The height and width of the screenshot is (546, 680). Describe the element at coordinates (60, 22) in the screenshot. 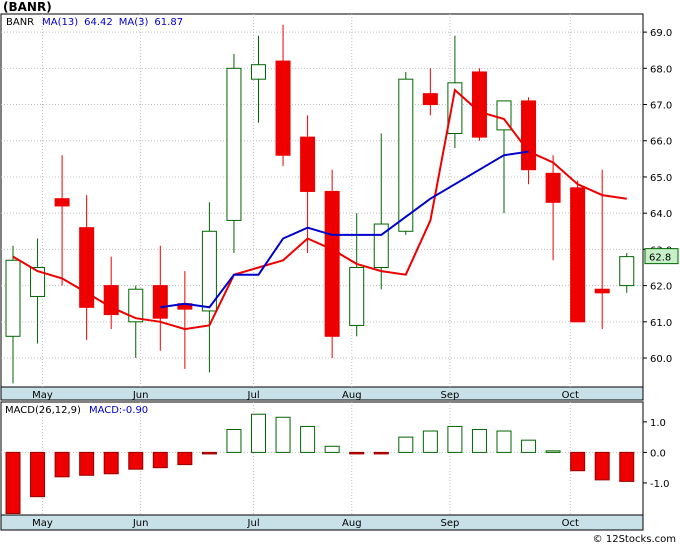

I see `price-legend-item: MA(13)` at that location.